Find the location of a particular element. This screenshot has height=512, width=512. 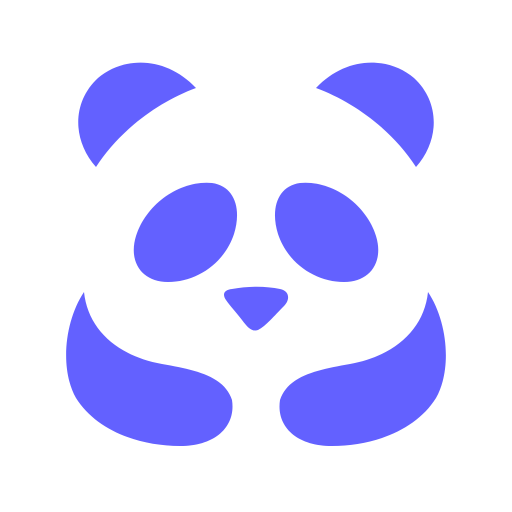

right-ear-shape is located at coordinates (375, 115).